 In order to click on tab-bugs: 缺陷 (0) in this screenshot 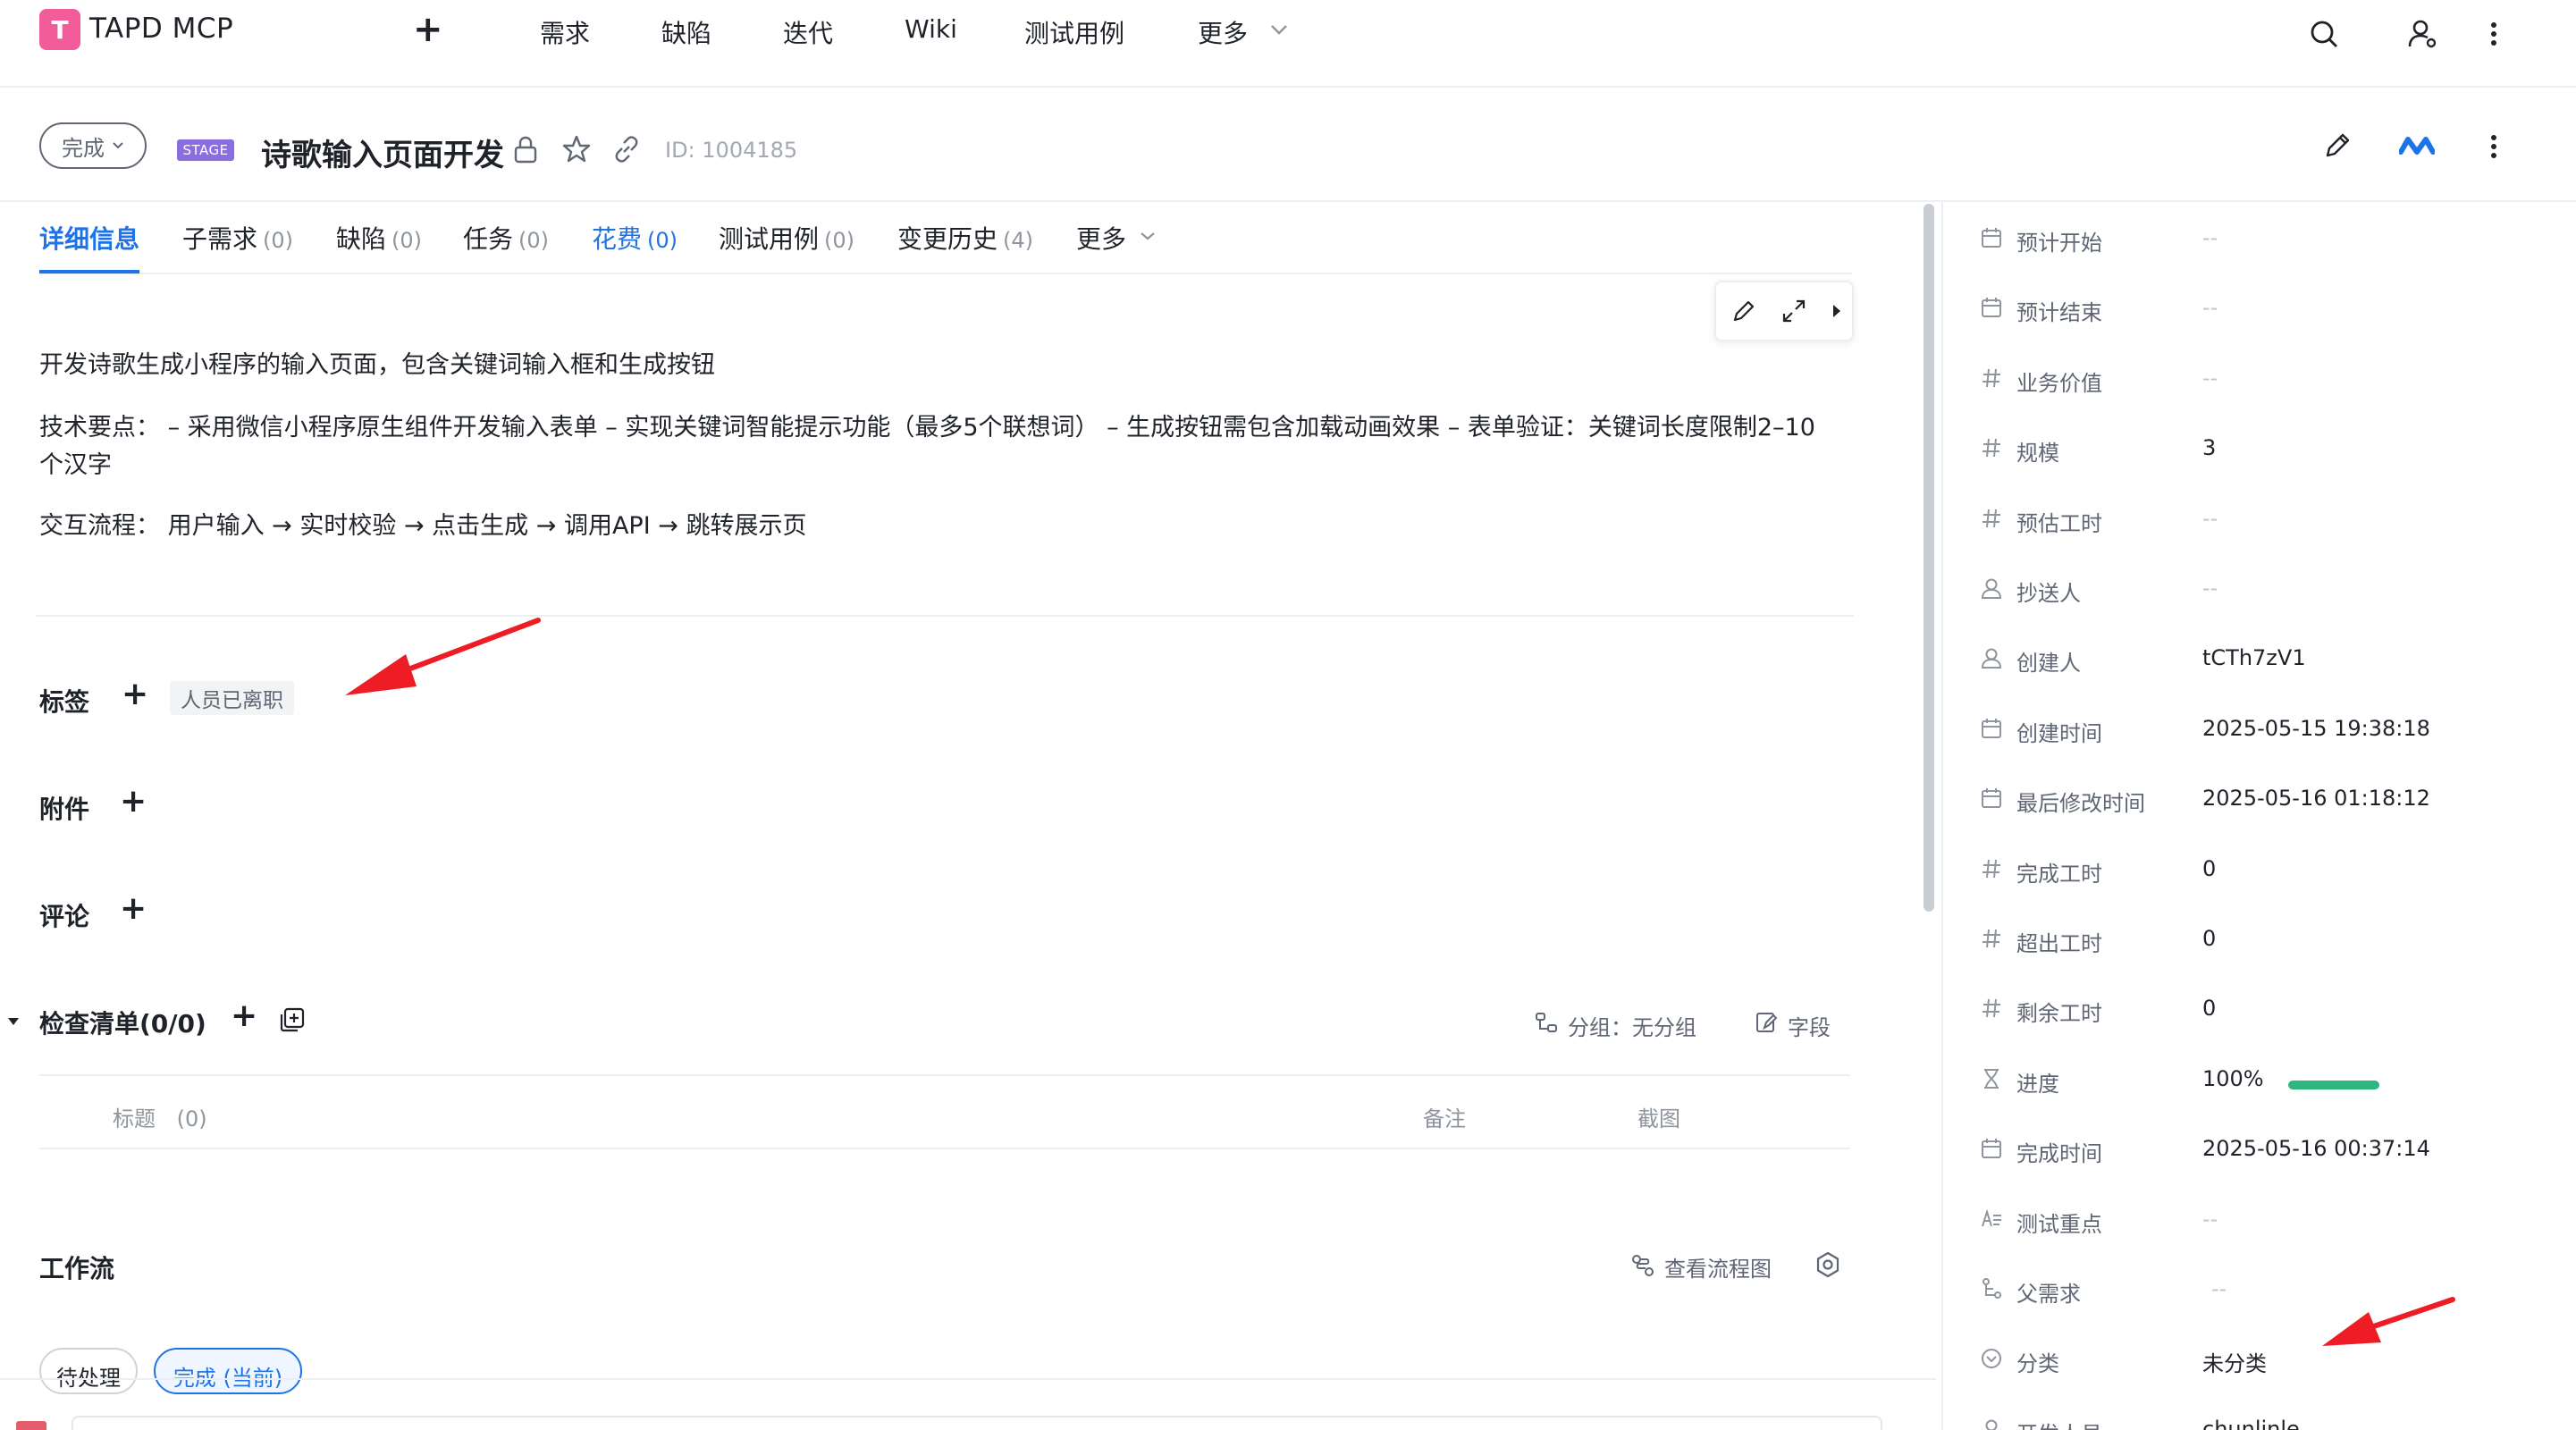, I will do `click(379, 238)`.